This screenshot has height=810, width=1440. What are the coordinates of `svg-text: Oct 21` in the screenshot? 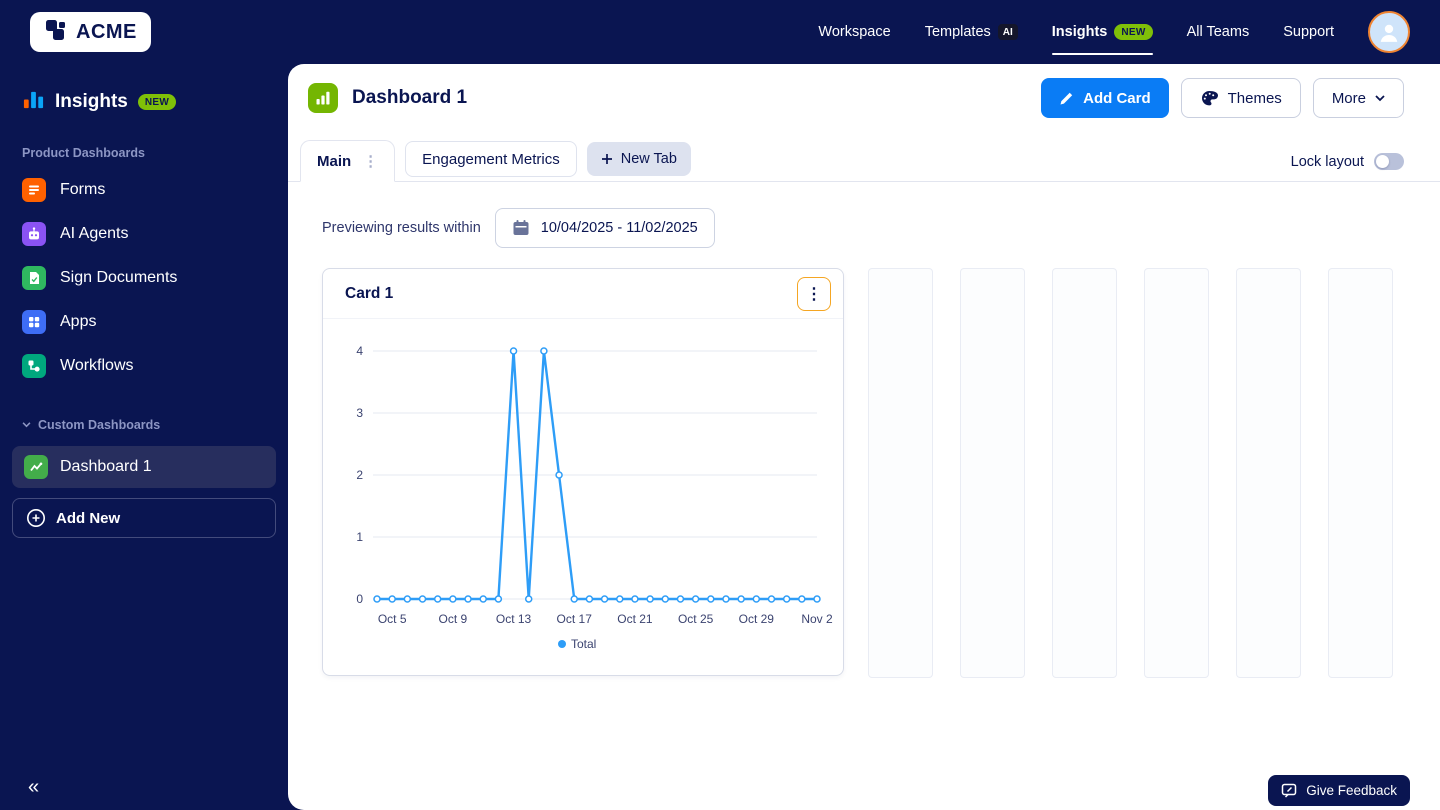 It's located at (635, 619).